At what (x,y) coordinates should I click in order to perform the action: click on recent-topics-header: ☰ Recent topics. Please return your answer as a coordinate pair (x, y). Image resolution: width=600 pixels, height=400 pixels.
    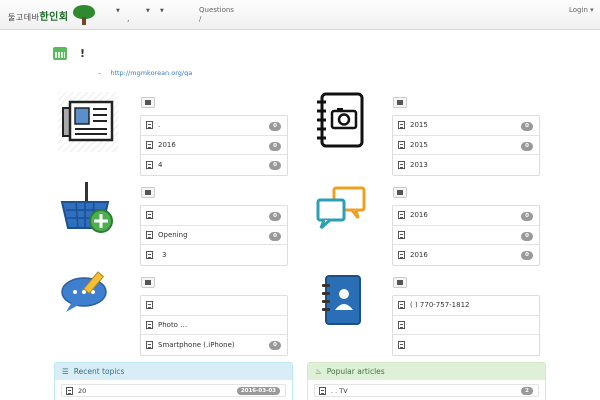
    Looking at the image, I should click on (173, 371).